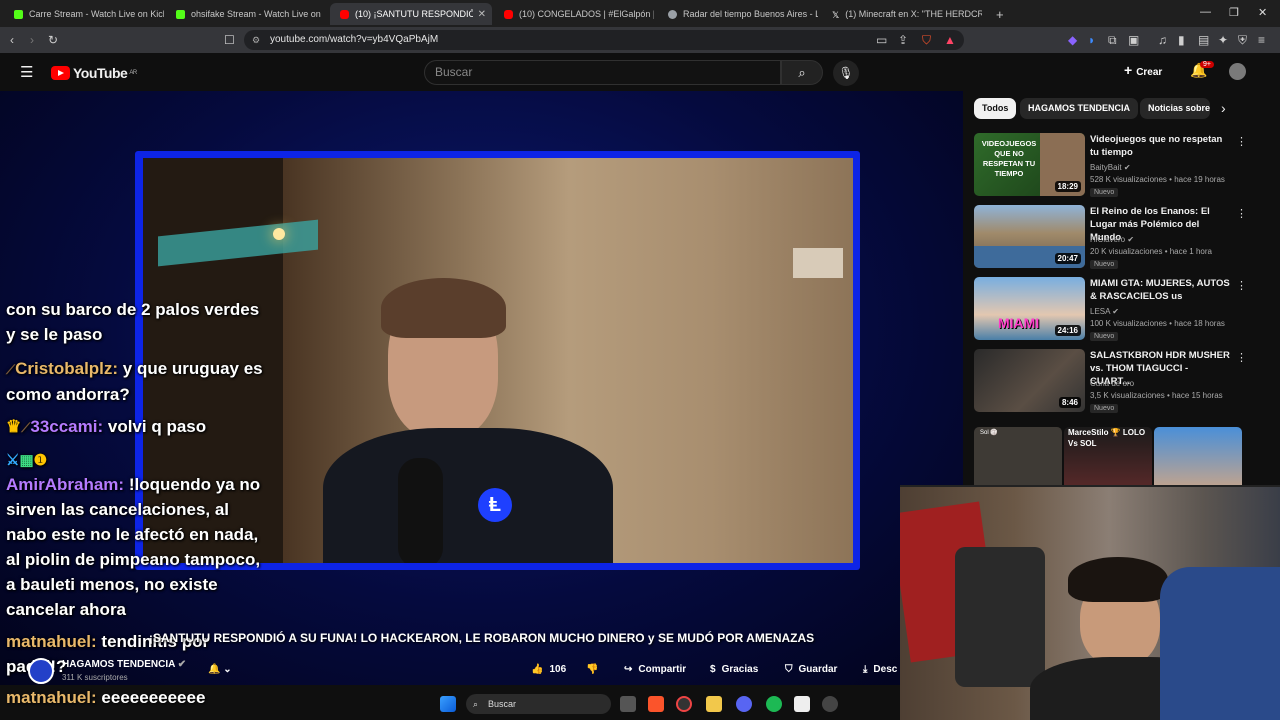  I want to click on spotify-icon, so click(774, 704).